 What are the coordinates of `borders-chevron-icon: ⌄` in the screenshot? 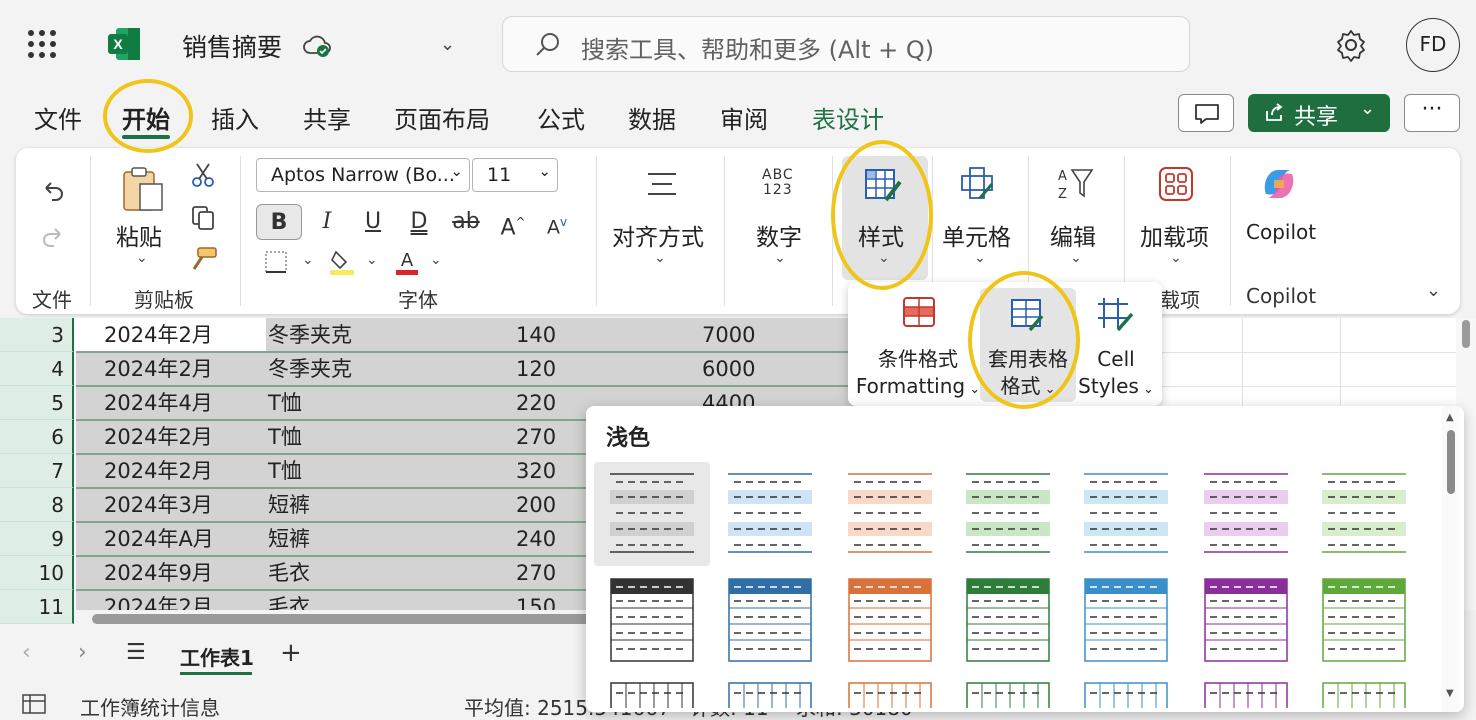 It's located at (308, 260).